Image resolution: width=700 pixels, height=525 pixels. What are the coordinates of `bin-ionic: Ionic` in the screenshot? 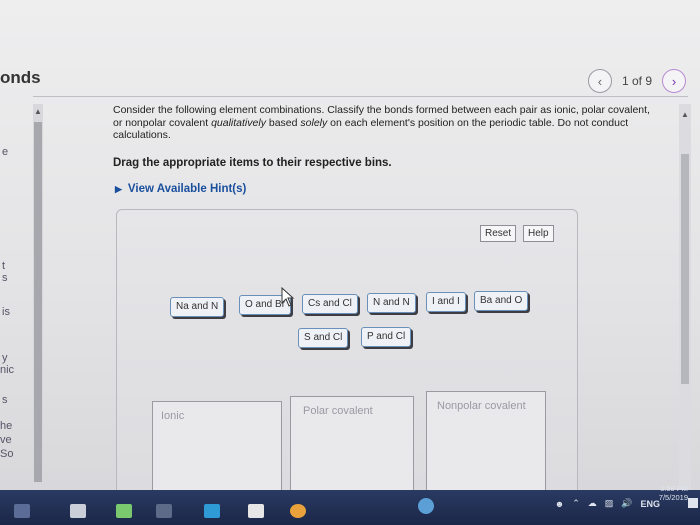 It's located at (217, 446).